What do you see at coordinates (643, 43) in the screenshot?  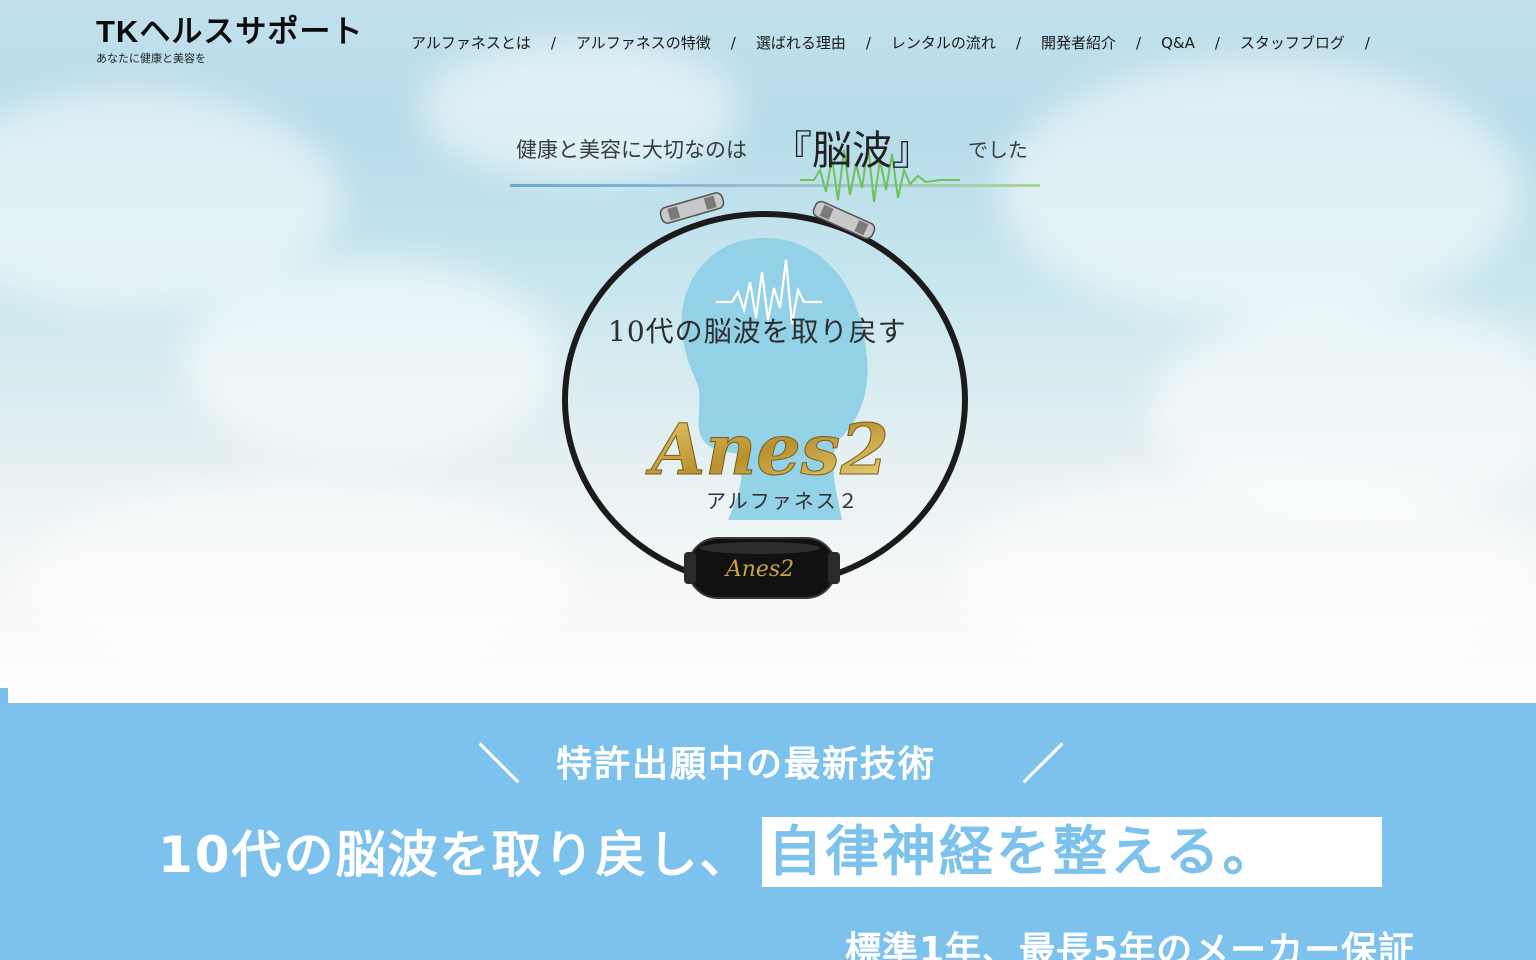 I see `nav-item-features: アルファネスの特徴` at bounding box center [643, 43].